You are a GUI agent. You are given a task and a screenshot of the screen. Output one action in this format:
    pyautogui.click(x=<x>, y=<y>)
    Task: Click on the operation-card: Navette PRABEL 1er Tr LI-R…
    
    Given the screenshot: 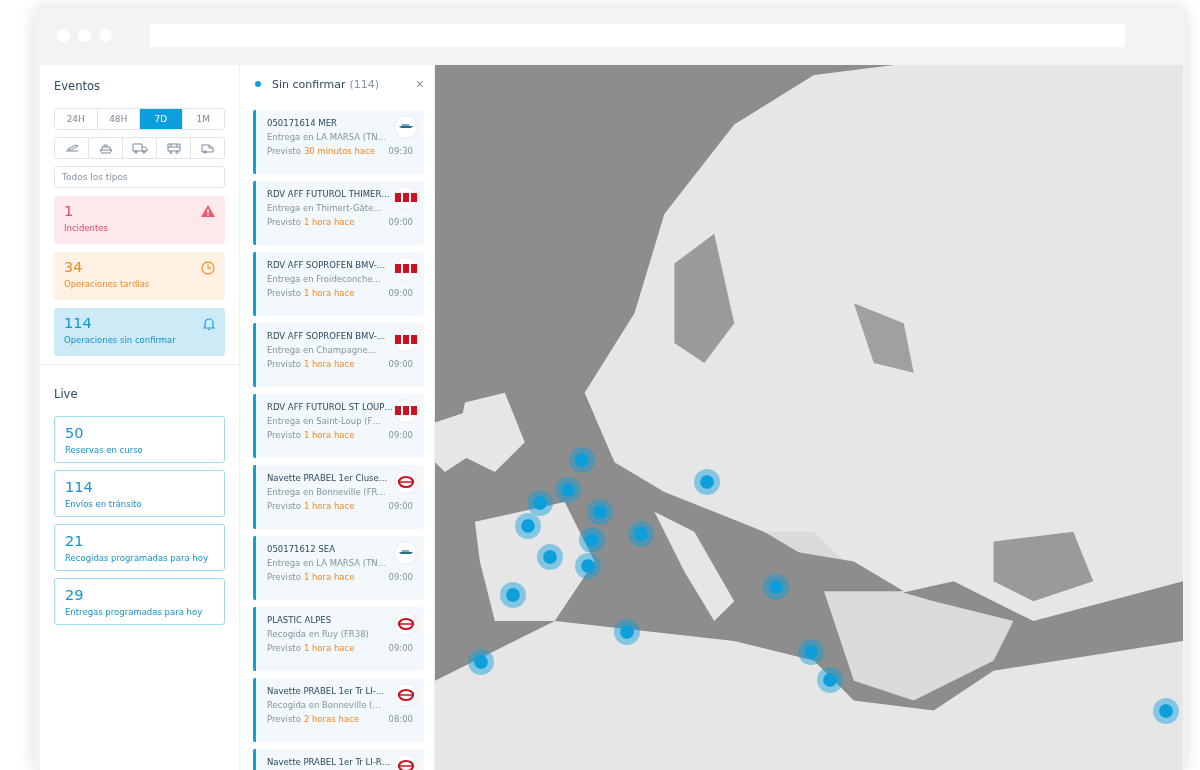 What is the action you would take?
    pyautogui.click(x=338, y=759)
    